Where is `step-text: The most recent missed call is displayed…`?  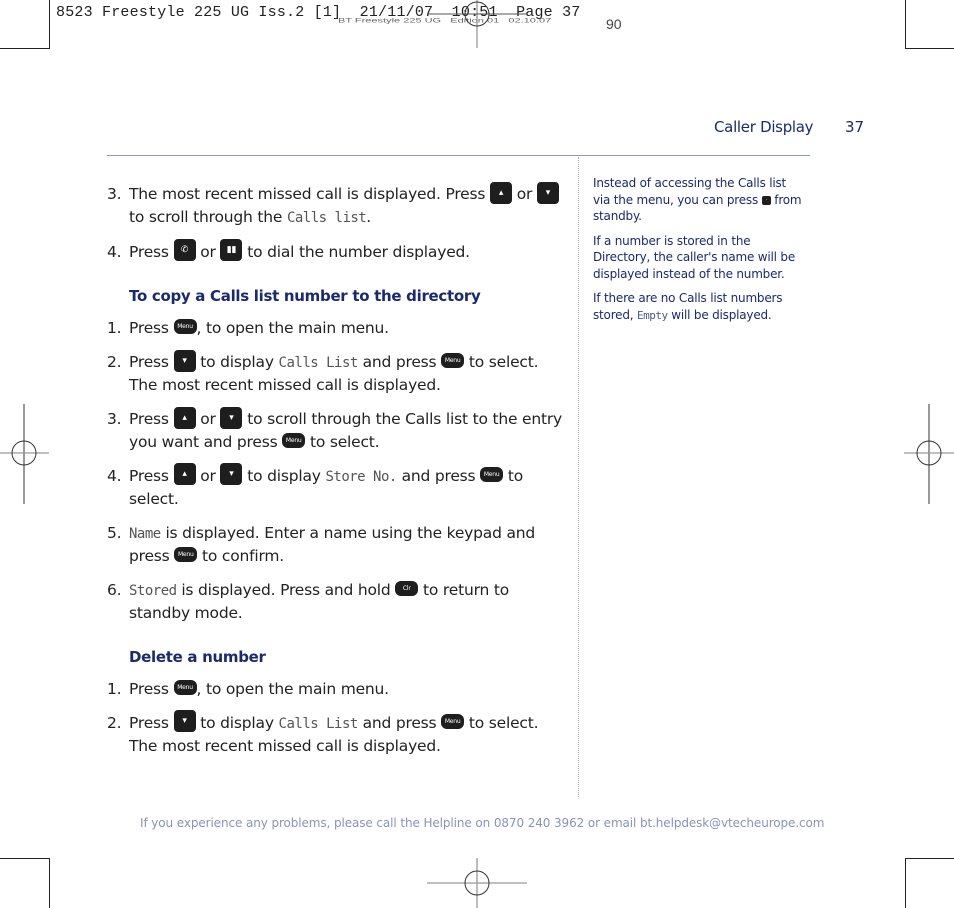
step-text: The most recent missed call is displayed… is located at coordinates (348, 205).